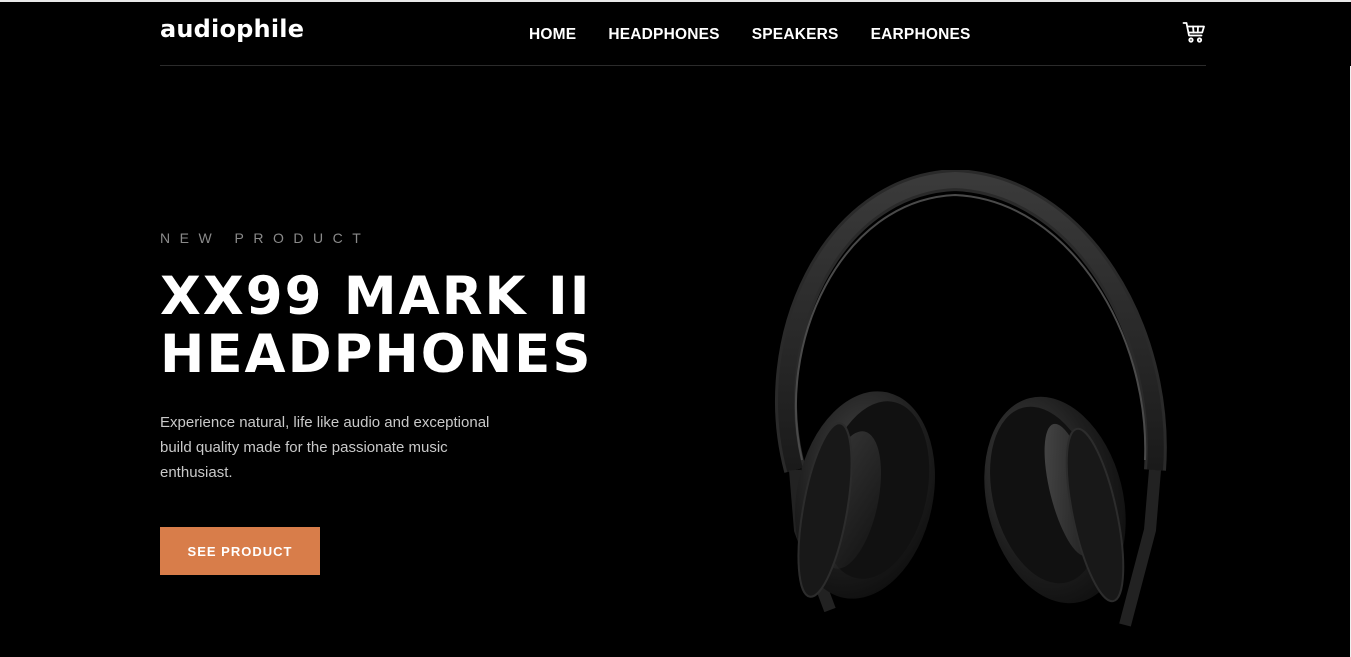 The width and height of the screenshot is (1351, 657). What do you see at coordinates (795, 35) in the screenshot?
I see `nav-speakers: SPEAKERS` at bounding box center [795, 35].